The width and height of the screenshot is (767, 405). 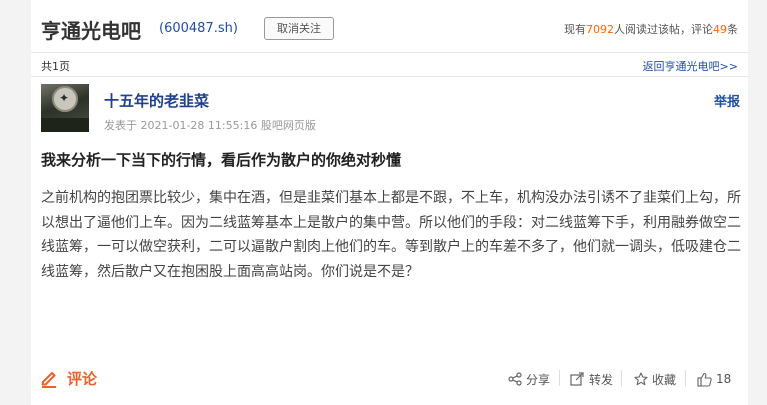 What do you see at coordinates (538, 379) in the screenshot?
I see `share-label: 分享` at bounding box center [538, 379].